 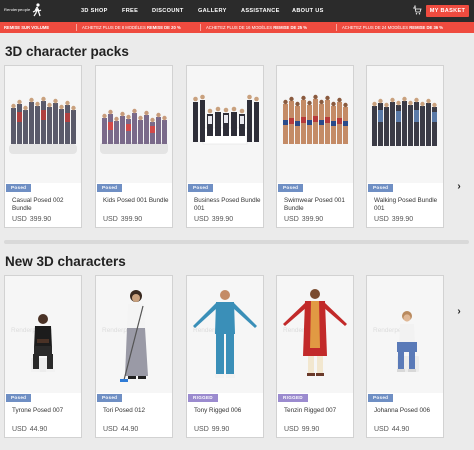 What do you see at coordinates (229, 204) in the screenshot?
I see `product-name: Business Posed Bundle 001` at bounding box center [229, 204].